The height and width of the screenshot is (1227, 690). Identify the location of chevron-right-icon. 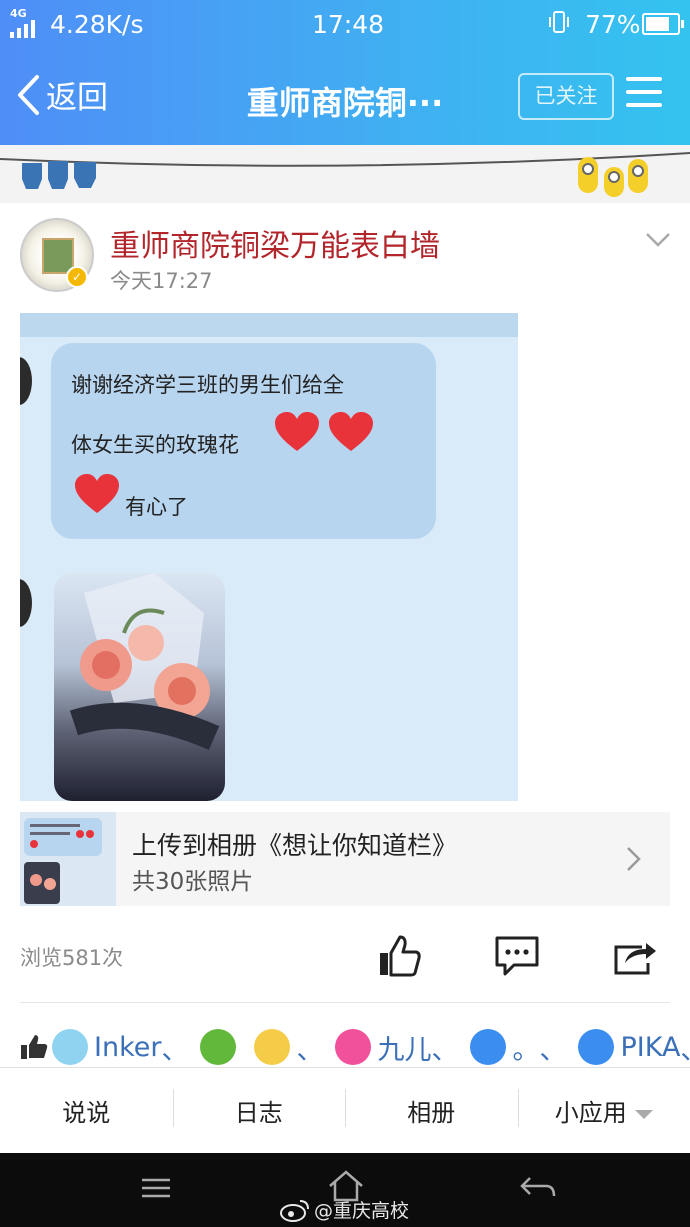
(634, 859).